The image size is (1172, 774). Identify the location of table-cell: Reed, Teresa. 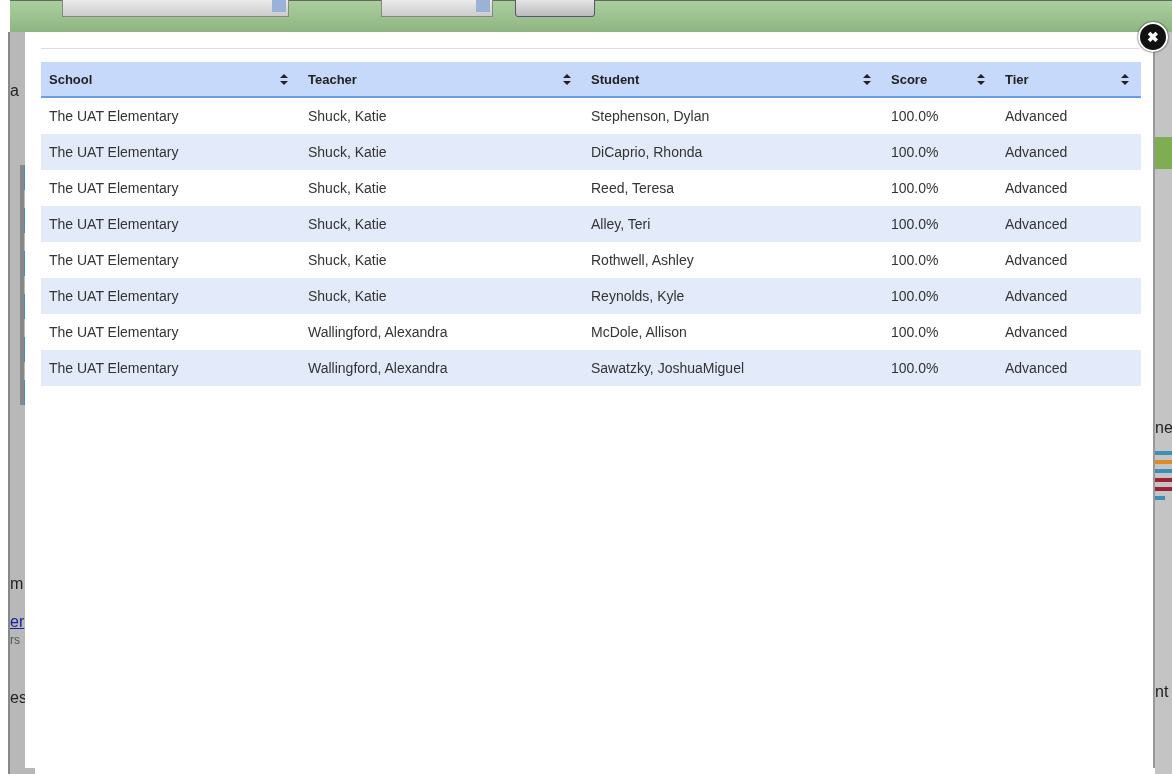
(733, 188).